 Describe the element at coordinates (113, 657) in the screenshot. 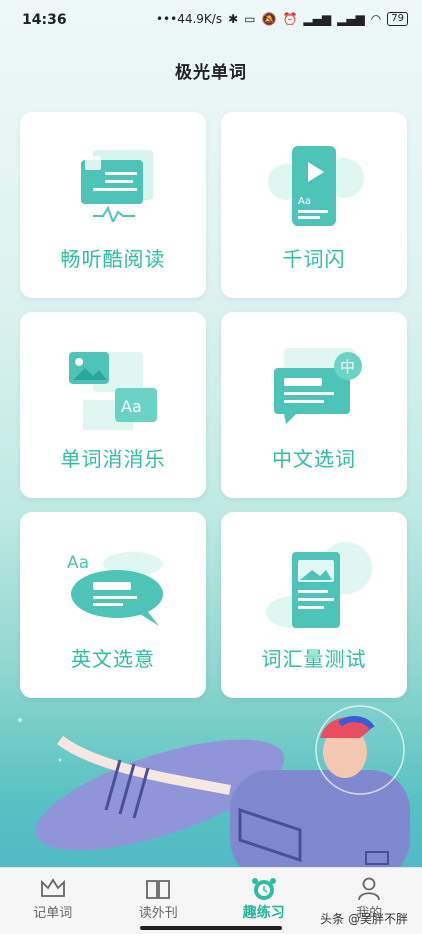

I see `card-label: 英文选意` at that location.